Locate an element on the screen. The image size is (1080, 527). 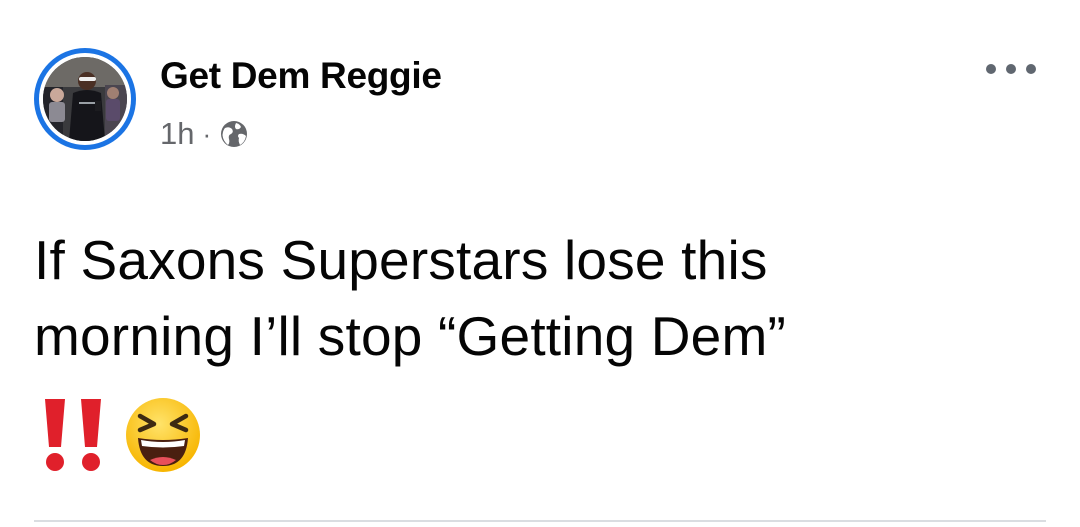
post-text-line: If Saxons Superstars lose this is located at coordinates (401, 260).